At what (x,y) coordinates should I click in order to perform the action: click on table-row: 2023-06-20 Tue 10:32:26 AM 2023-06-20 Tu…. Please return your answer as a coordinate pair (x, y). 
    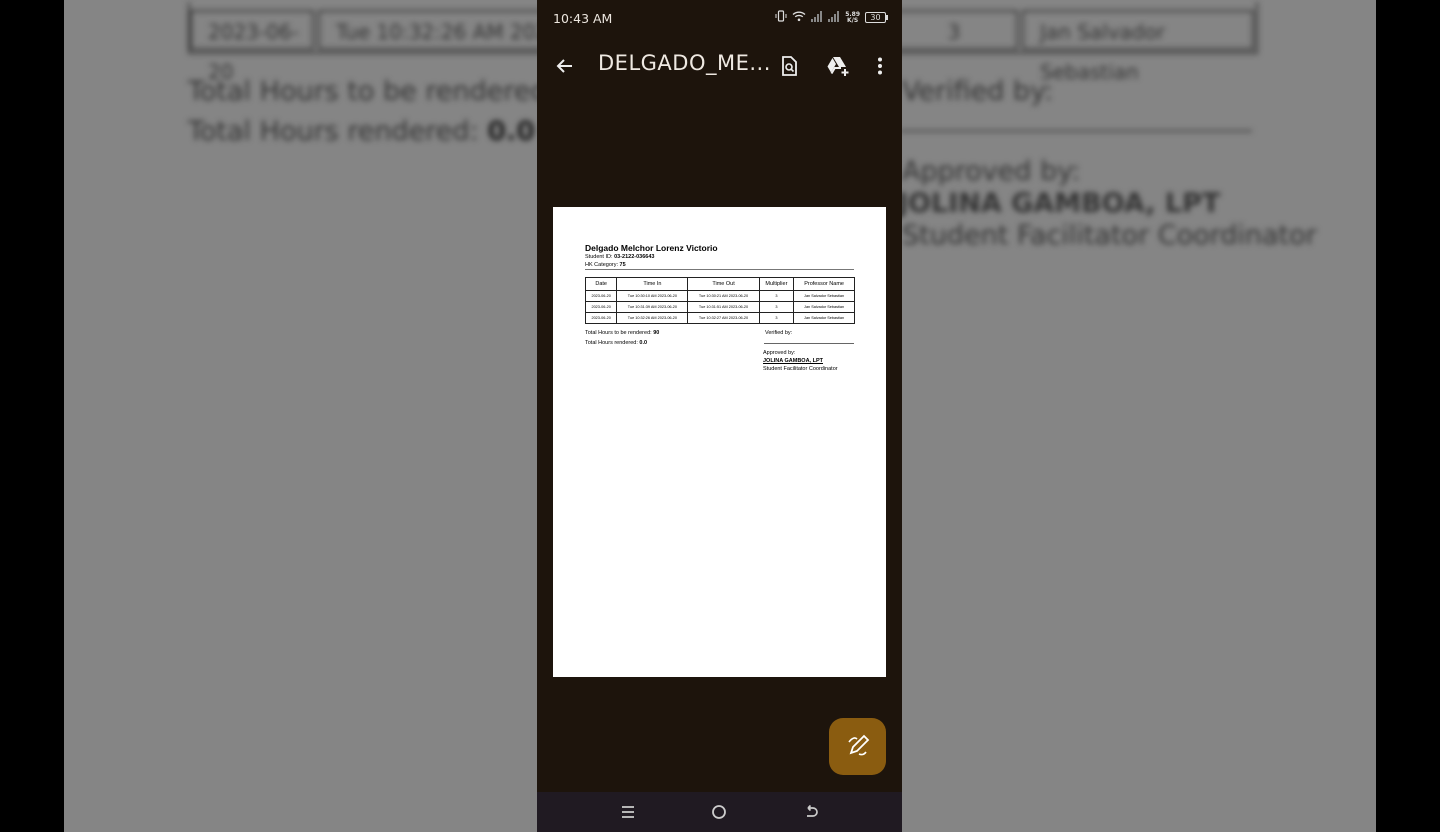
    Looking at the image, I should click on (719, 318).